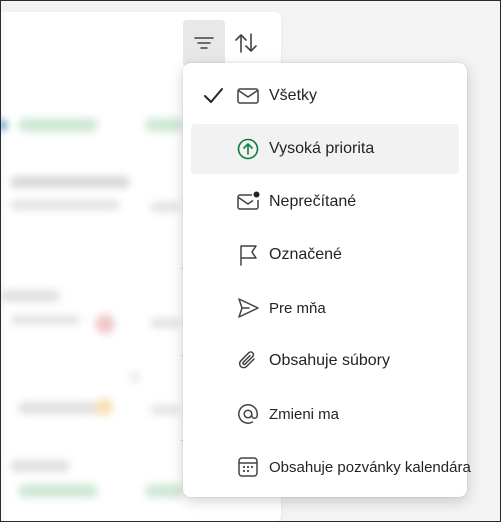 This screenshot has height=522, width=501. I want to click on menu-item-has-files: Obsahuje súbory, so click(325, 361).